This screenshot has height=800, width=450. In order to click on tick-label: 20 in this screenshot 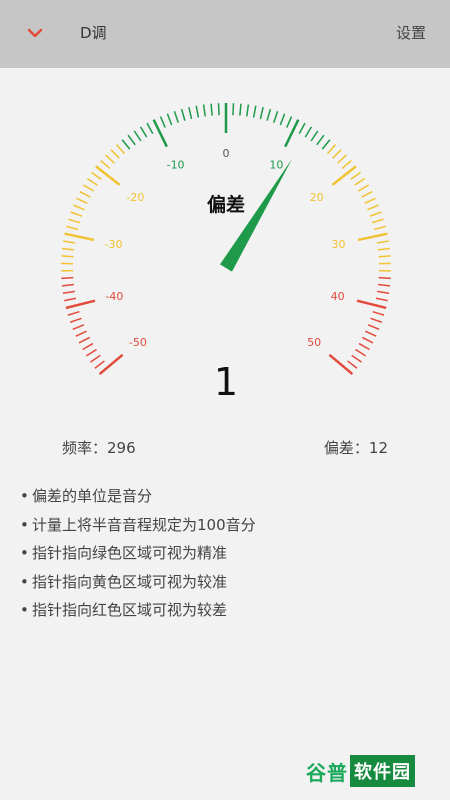, I will do `click(317, 197)`.